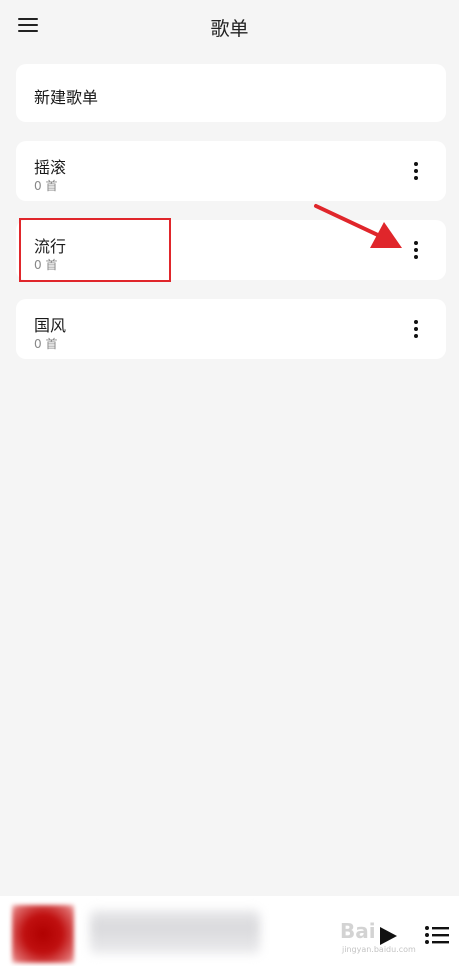 Image resolution: width=459 pixels, height=966 pixels. Describe the element at coordinates (50, 167) in the screenshot. I see `playlist-name: 摇滚` at that location.